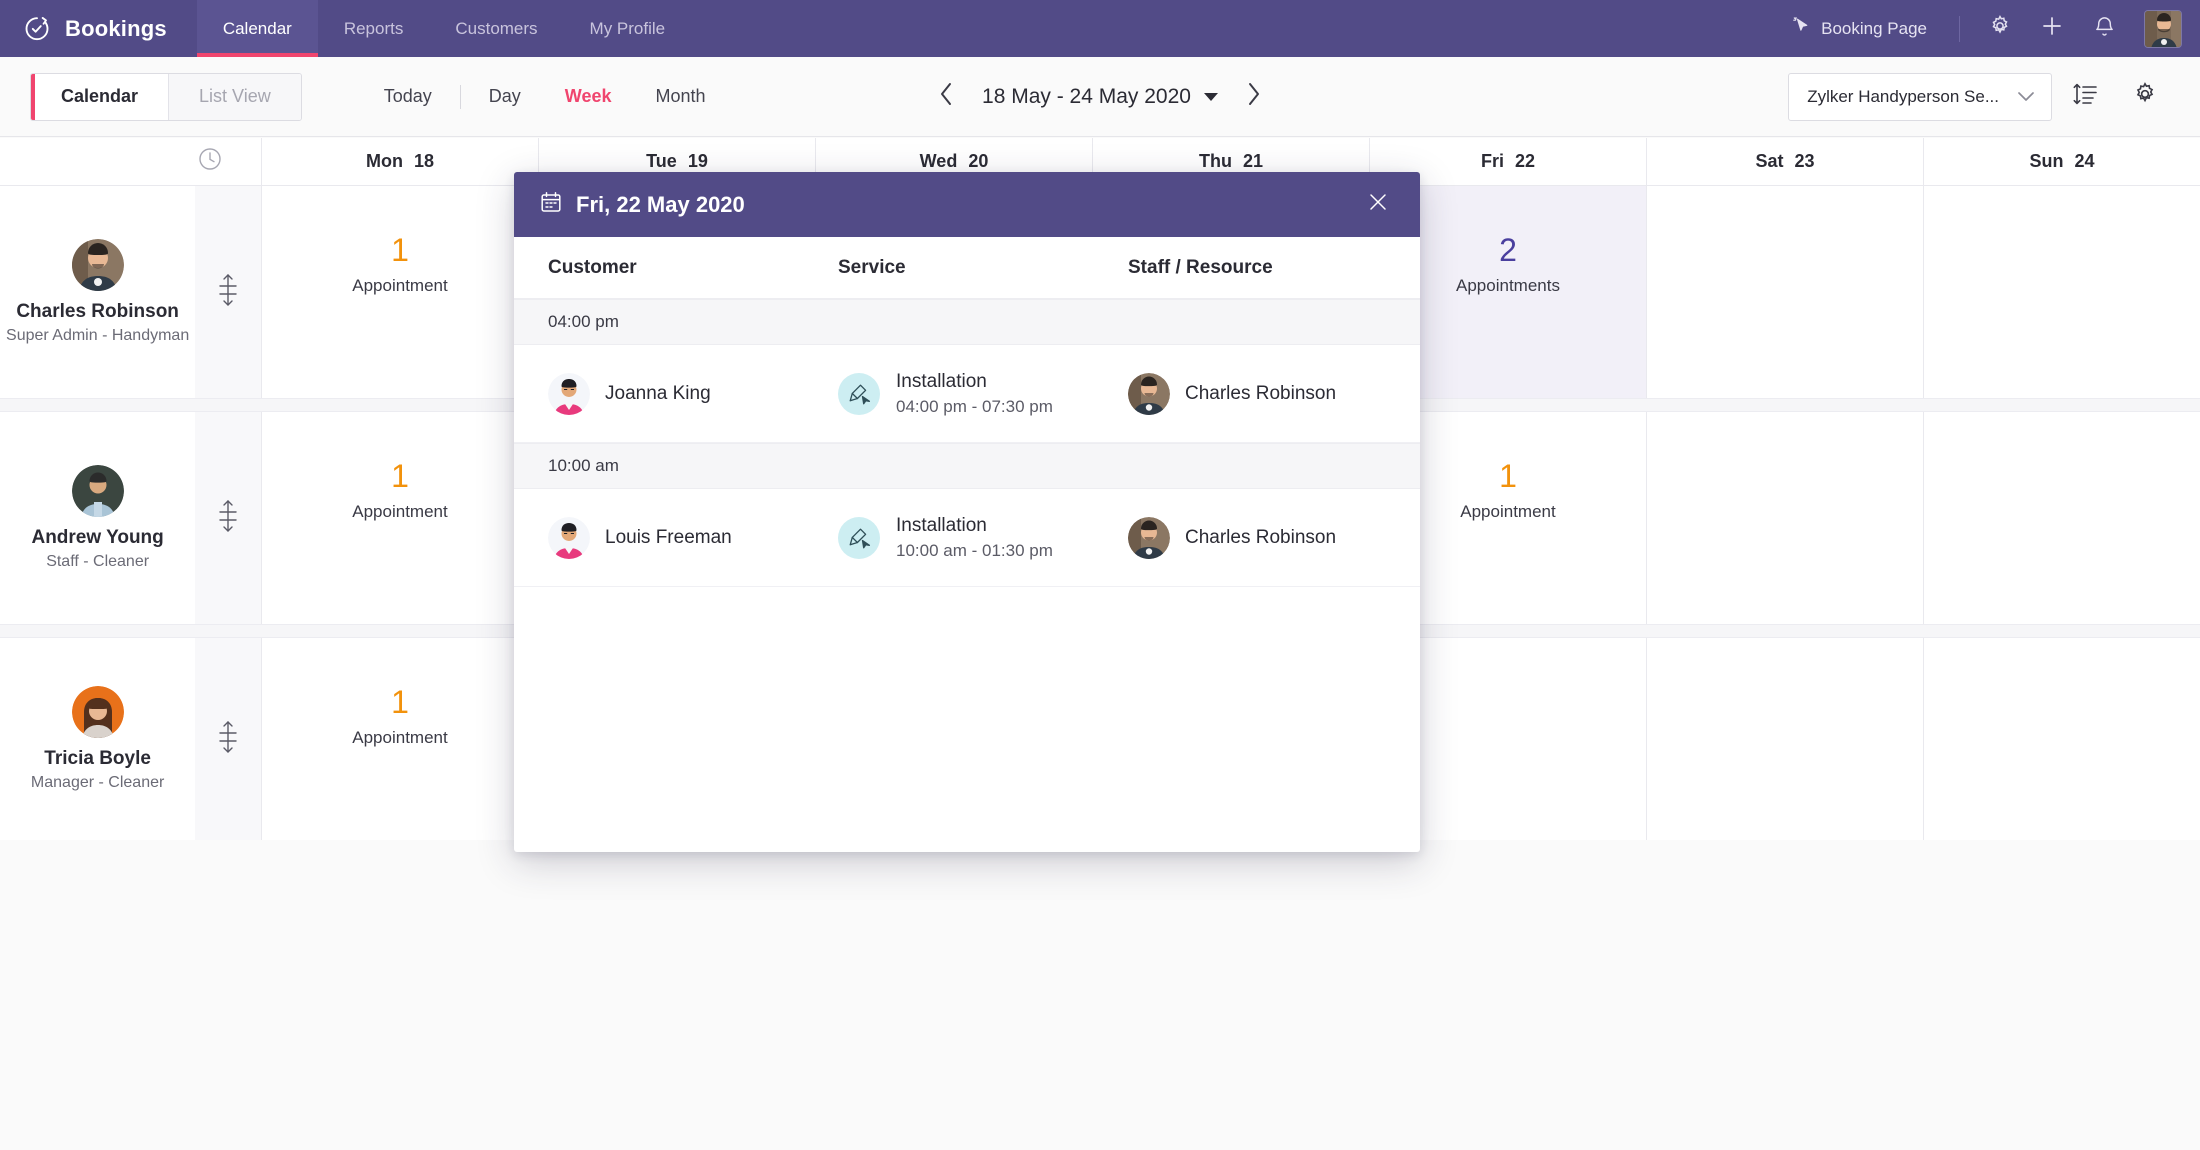  I want to click on day-header-mon: Mon 18, so click(400, 161).